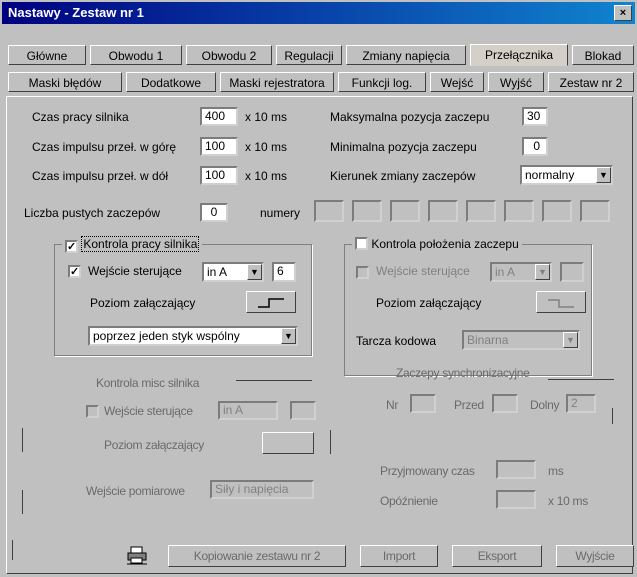  What do you see at coordinates (329, 211) in the screenshot?
I see `numer-1-input` at bounding box center [329, 211].